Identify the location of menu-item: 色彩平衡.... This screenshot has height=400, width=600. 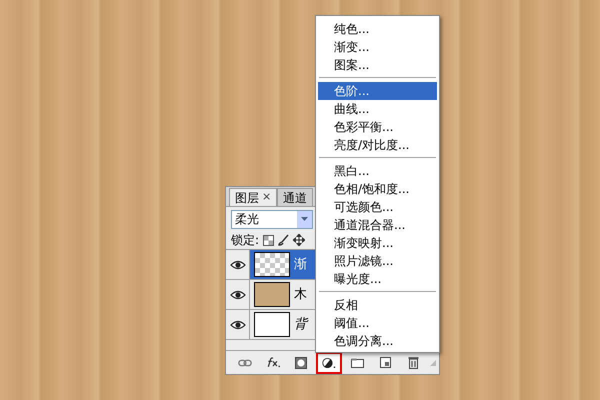
(377, 127).